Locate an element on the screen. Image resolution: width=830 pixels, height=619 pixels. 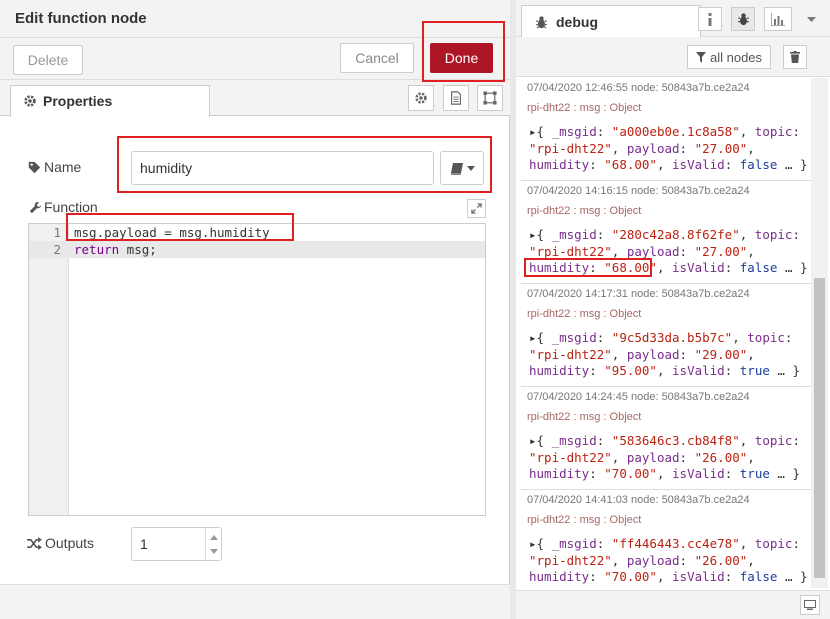
tab-debug: debug is located at coordinates (611, 21).